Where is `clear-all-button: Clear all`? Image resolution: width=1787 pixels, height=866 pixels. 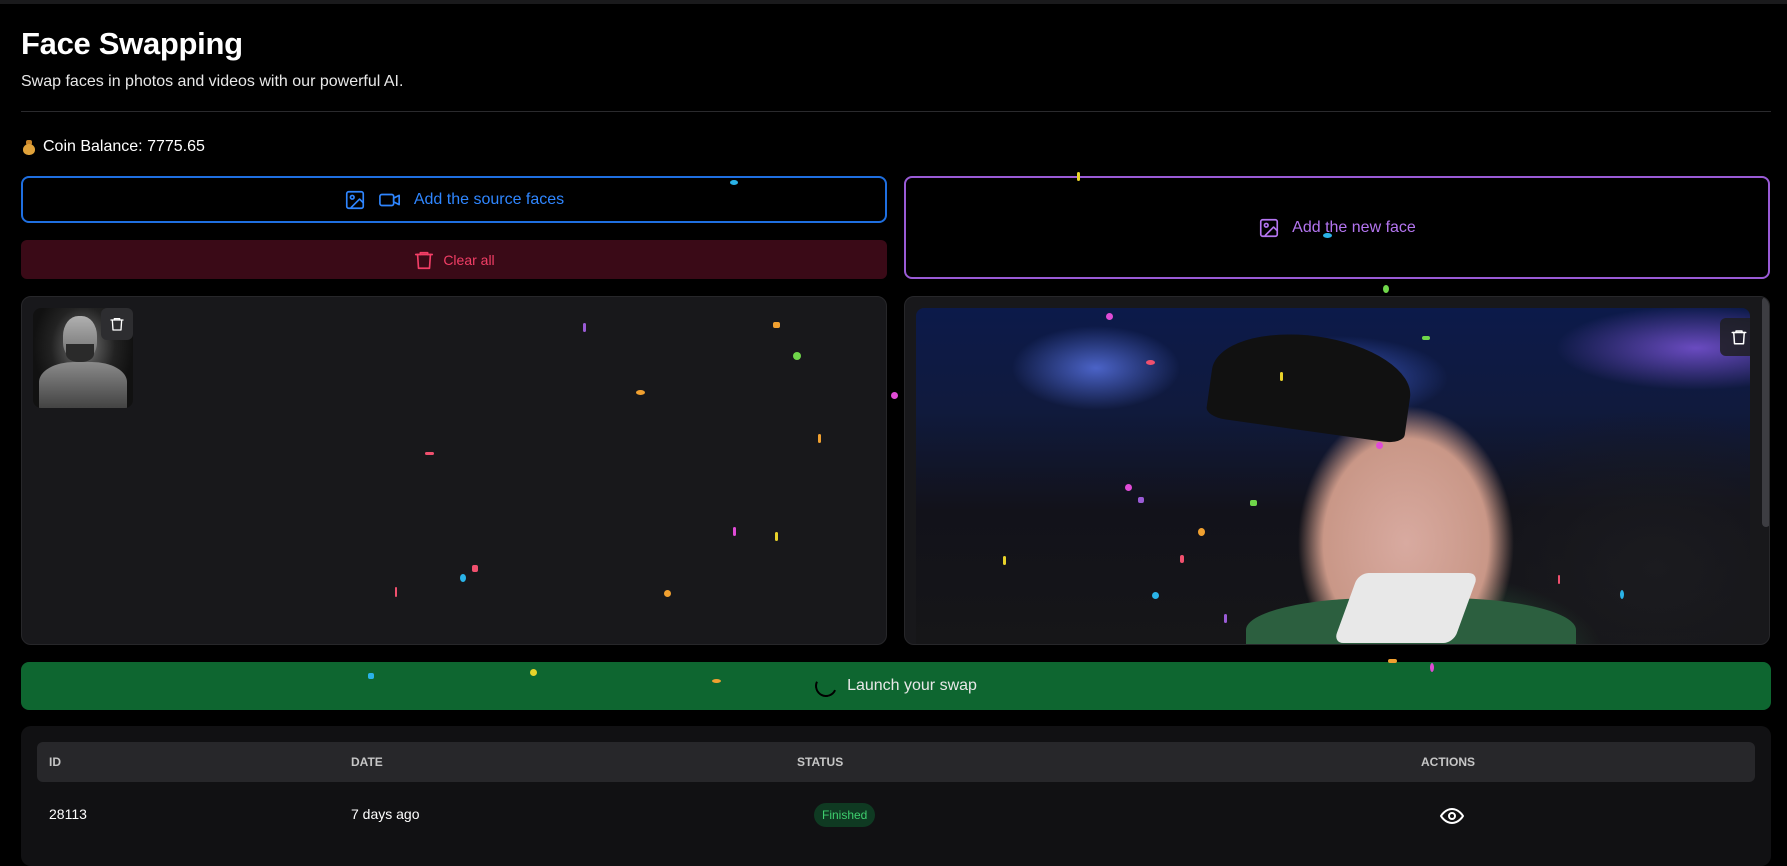
clear-all-button: Clear all is located at coordinates (454, 259).